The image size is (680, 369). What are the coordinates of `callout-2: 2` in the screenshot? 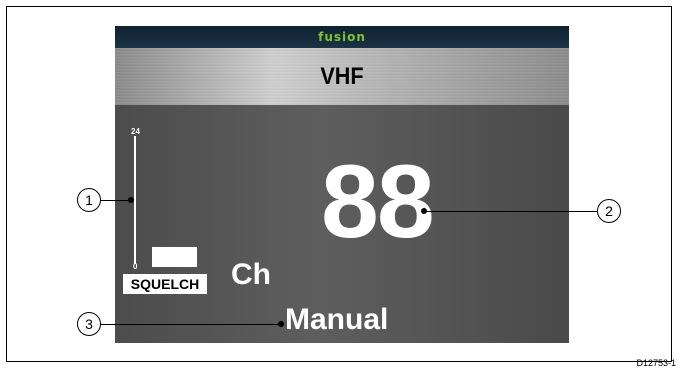 It's located at (609, 211).